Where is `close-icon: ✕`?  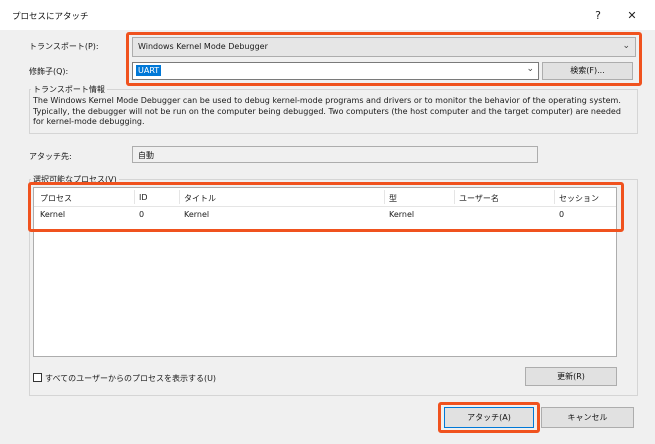
close-icon: ✕ is located at coordinates (632, 16).